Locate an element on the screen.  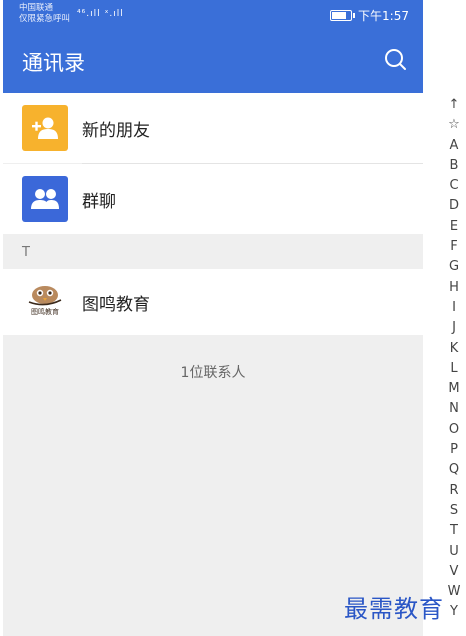
index-letter: Y is located at coordinates (454, 612).